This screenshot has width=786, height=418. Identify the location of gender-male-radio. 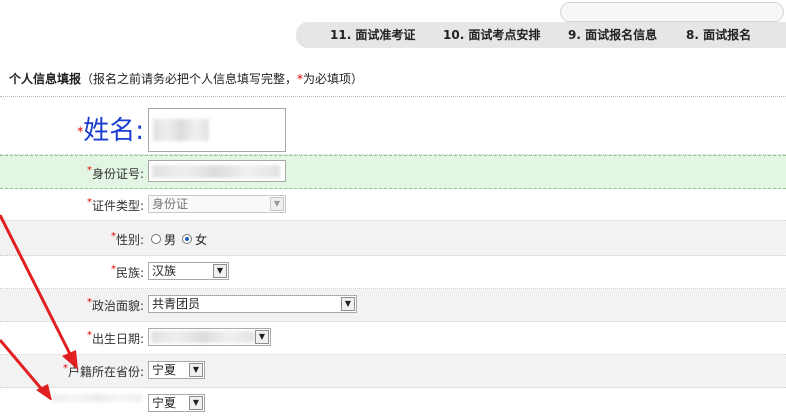
(156, 239).